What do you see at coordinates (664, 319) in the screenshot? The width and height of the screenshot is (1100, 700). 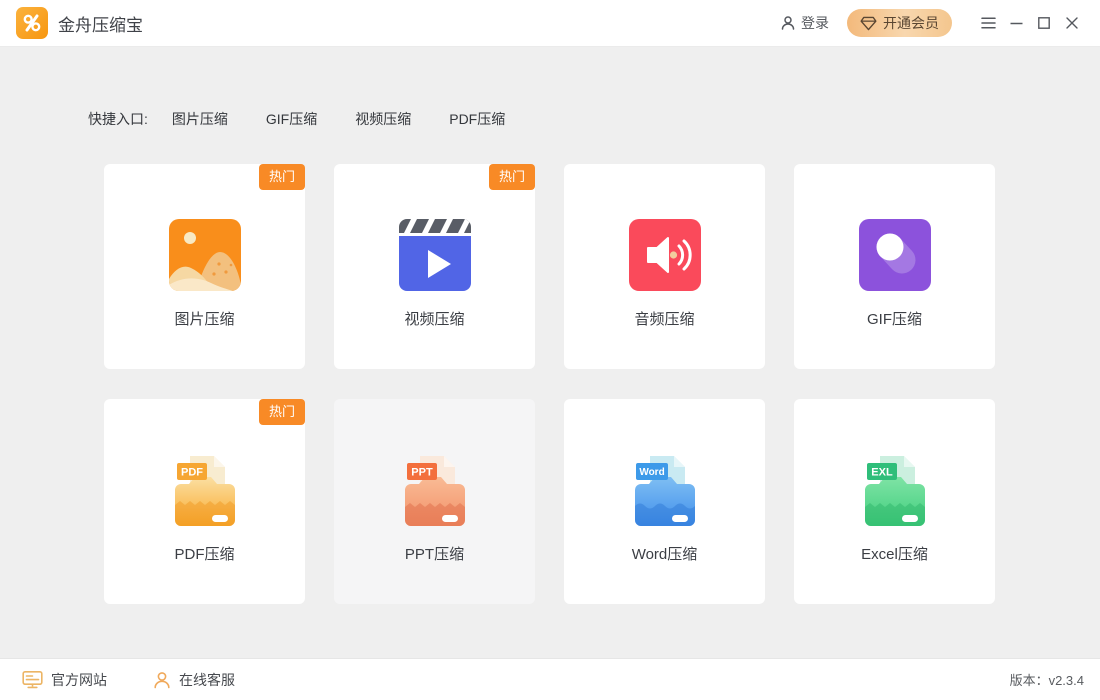 I see `card-label: 音频压缩` at bounding box center [664, 319].